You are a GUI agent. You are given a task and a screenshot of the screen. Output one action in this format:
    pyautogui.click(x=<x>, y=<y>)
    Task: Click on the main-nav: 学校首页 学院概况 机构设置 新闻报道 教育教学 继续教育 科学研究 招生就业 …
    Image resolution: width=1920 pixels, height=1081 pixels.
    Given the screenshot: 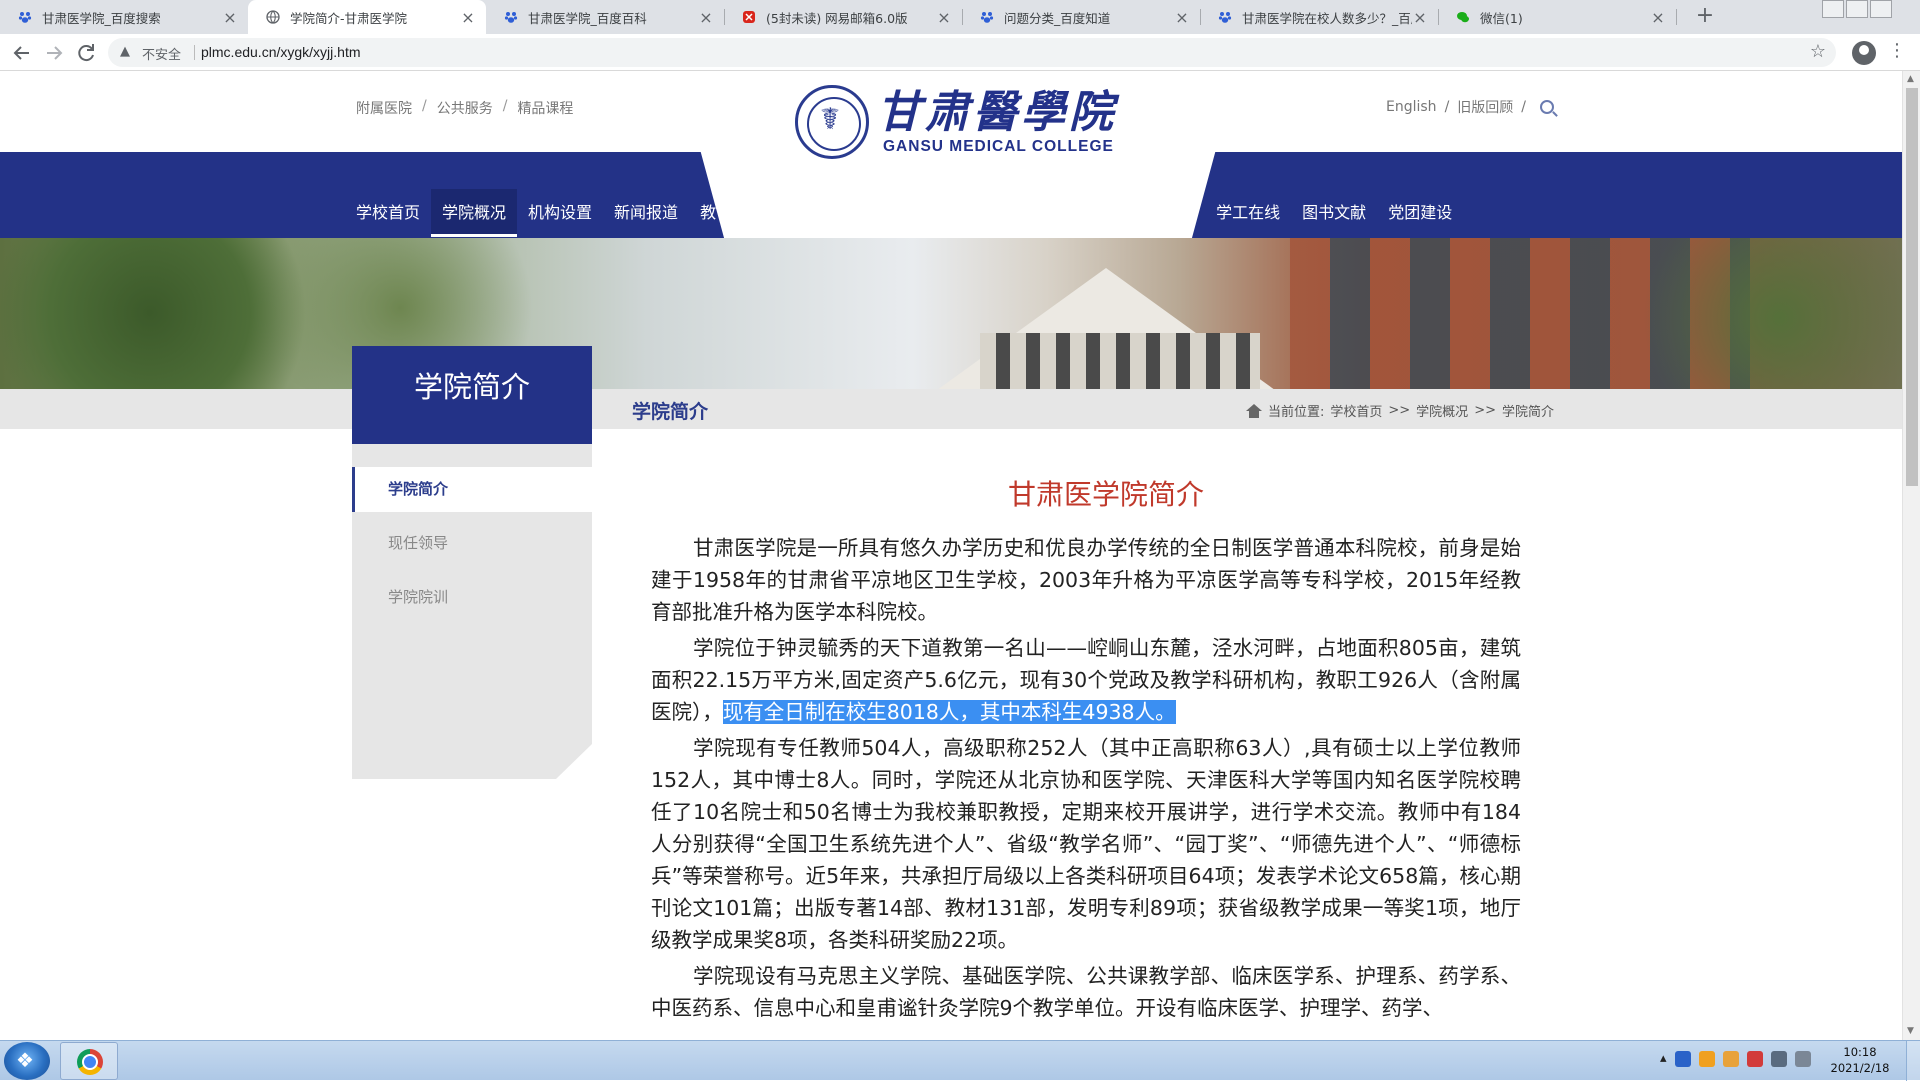 What is the action you would take?
    pyautogui.click(x=904, y=213)
    